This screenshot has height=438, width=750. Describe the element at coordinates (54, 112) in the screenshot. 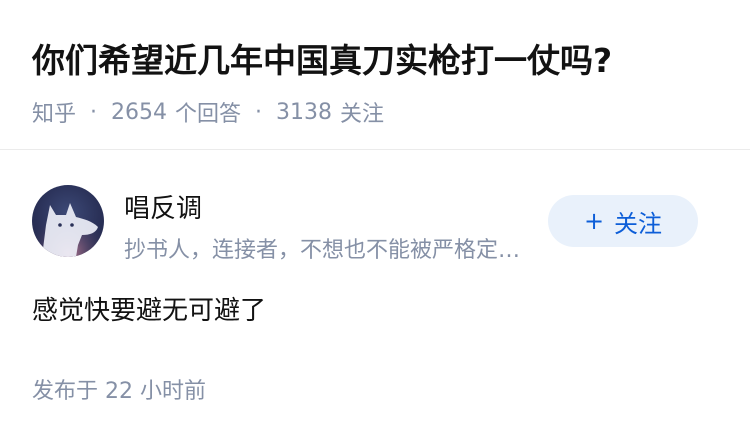

I see `source-label: 知乎` at that location.